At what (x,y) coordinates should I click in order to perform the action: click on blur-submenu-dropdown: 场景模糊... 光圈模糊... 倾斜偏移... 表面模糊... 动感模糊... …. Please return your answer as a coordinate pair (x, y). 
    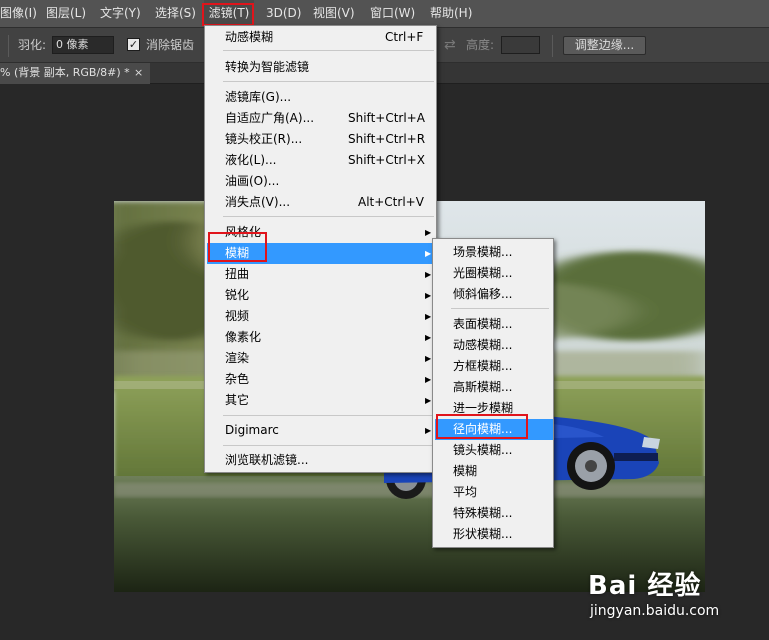
    Looking at the image, I should click on (493, 393).